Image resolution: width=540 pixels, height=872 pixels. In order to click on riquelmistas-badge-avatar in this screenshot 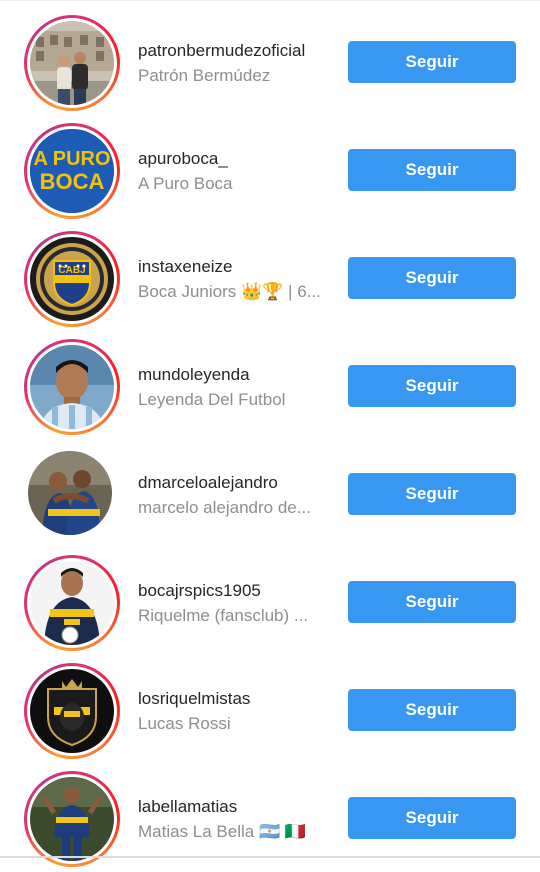, I will do `click(72, 711)`.